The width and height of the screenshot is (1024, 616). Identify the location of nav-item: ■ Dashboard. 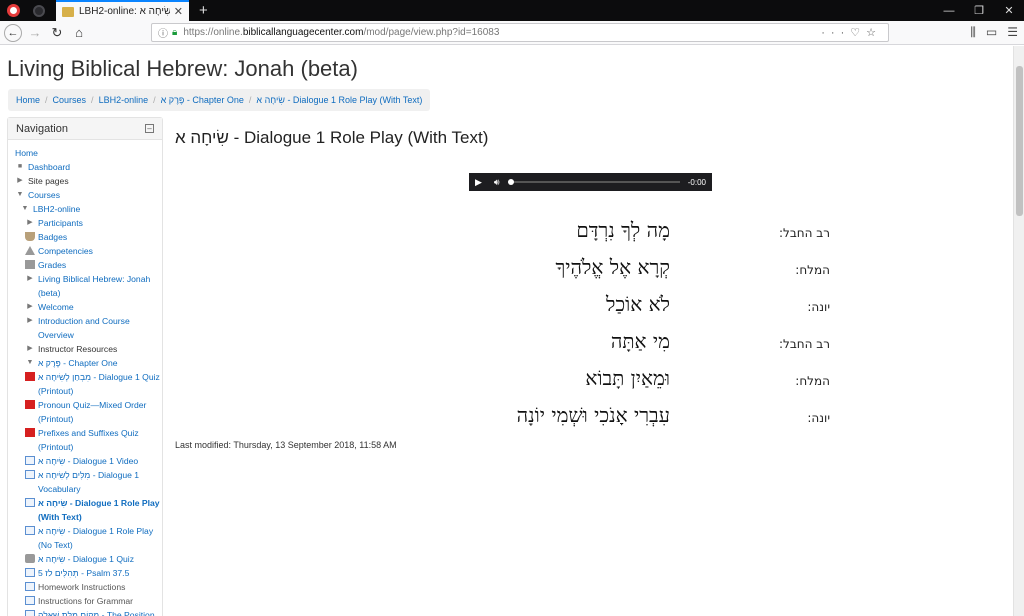
(88, 167).